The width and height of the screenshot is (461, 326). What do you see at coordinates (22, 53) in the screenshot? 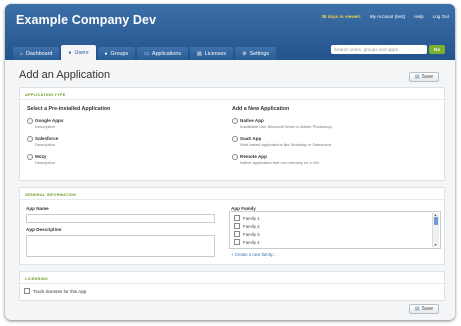
I see `home-icon: ⌂` at bounding box center [22, 53].